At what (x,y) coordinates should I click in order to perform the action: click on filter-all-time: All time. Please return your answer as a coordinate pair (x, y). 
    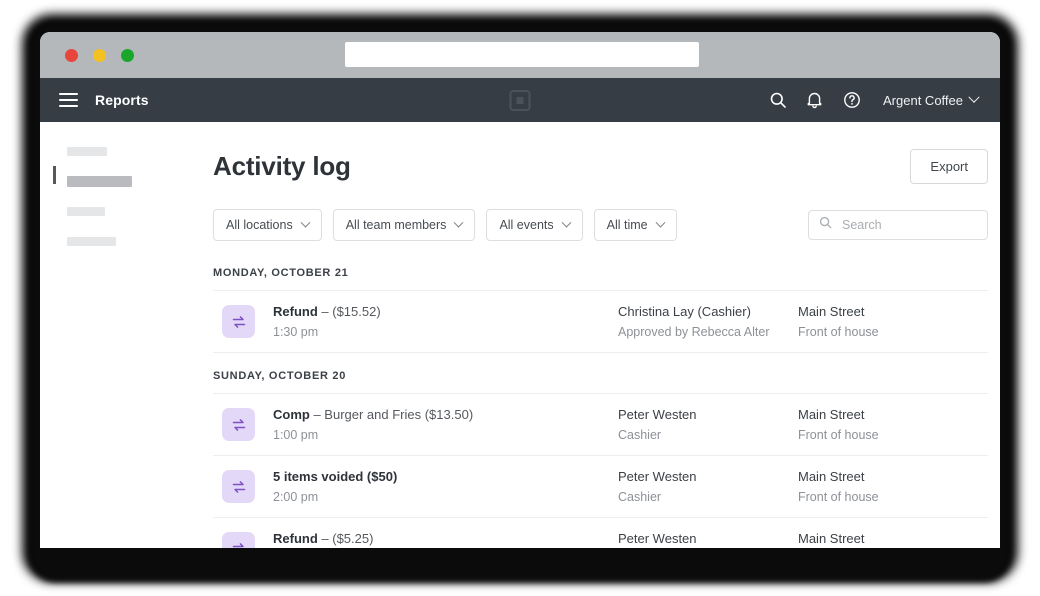
    Looking at the image, I should click on (635, 225).